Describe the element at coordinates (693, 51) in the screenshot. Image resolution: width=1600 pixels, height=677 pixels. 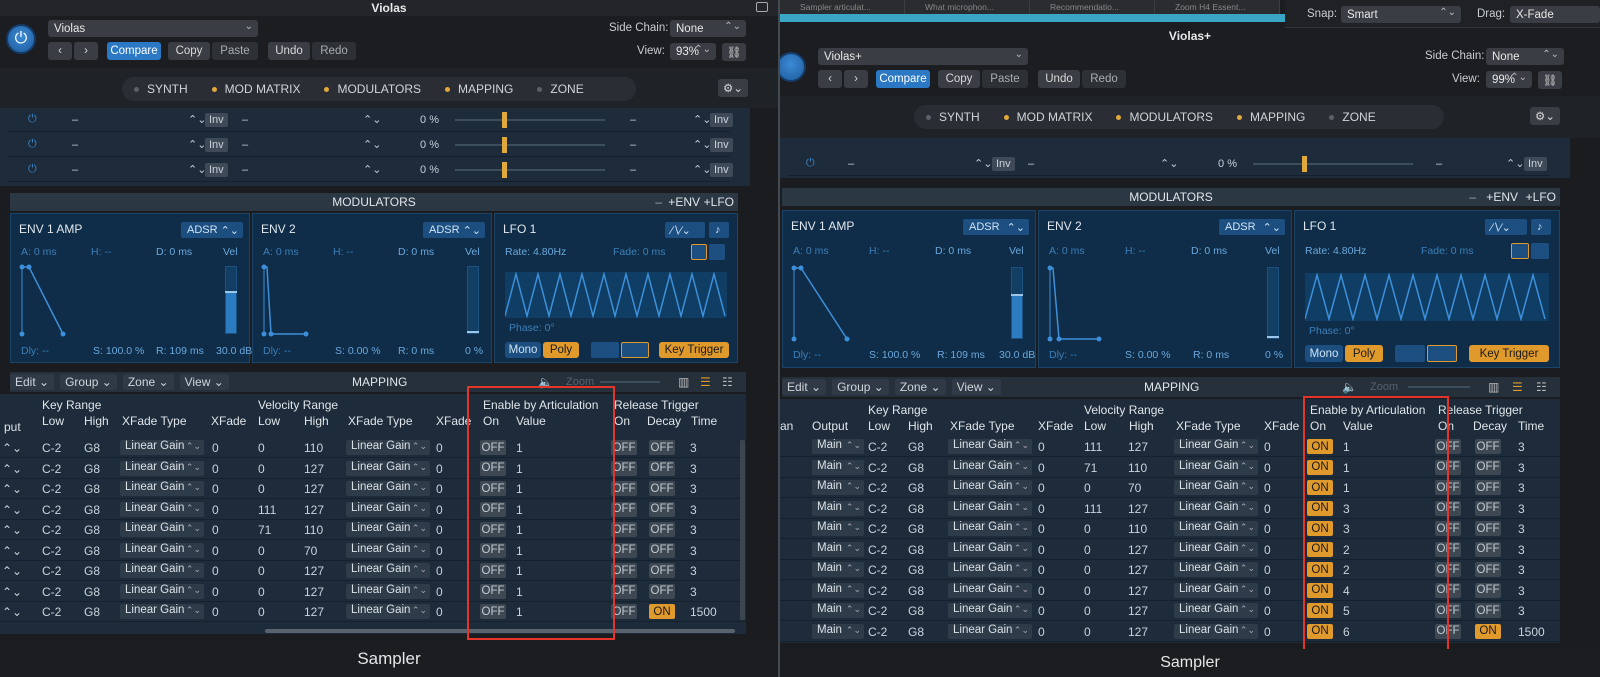
I see `view-selector: 93% ⌃⌄` at that location.